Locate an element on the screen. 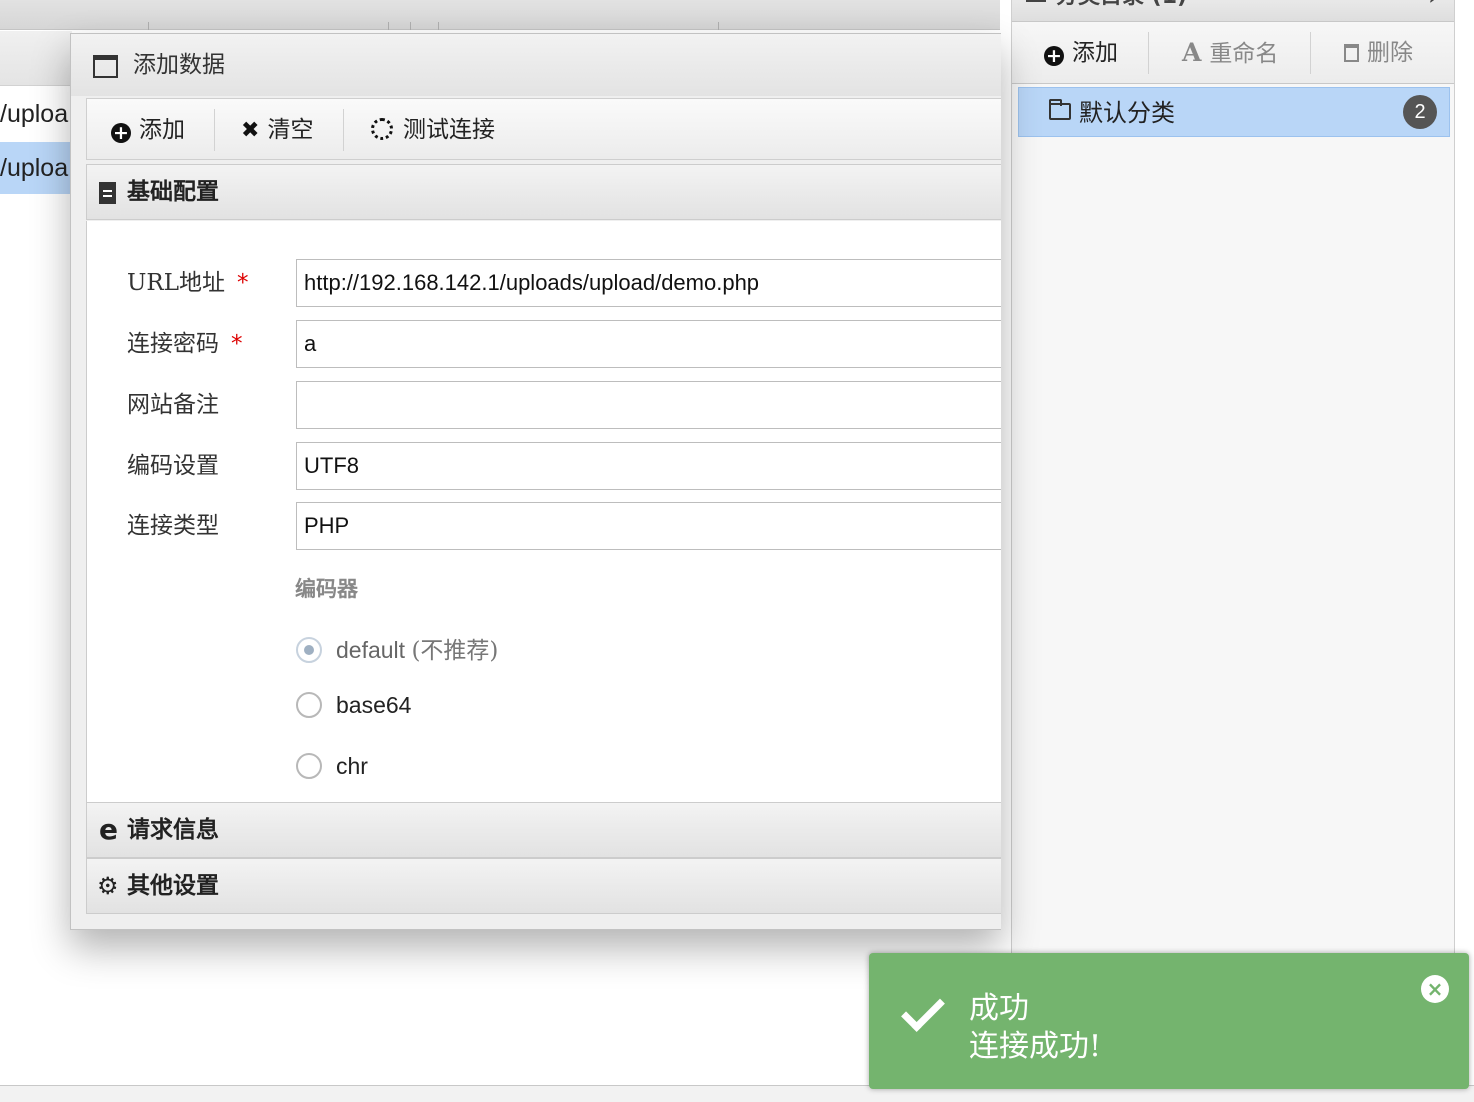 The height and width of the screenshot is (1102, 1474). category-add-button: + 添加 is located at coordinates (1081, 53).